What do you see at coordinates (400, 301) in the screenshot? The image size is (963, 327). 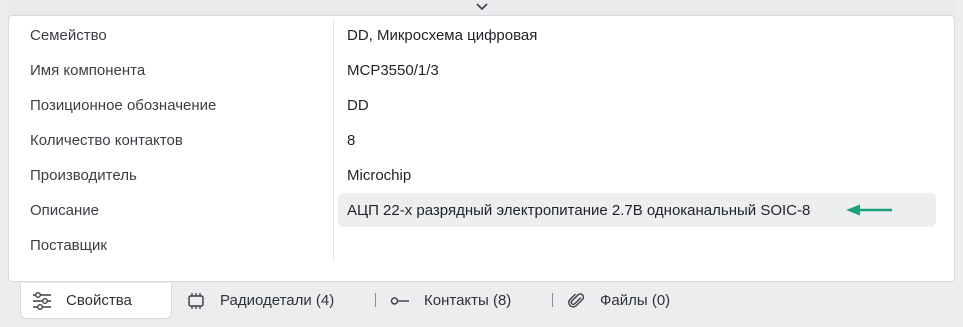 I see `pin-icon` at bounding box center [400, 301].